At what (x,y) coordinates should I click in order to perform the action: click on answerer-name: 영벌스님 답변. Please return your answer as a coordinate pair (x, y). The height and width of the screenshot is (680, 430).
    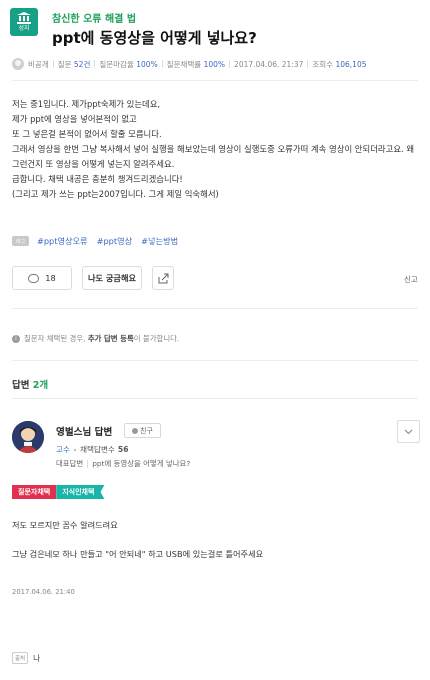
    Looking at the image, I should click on (84, 431).